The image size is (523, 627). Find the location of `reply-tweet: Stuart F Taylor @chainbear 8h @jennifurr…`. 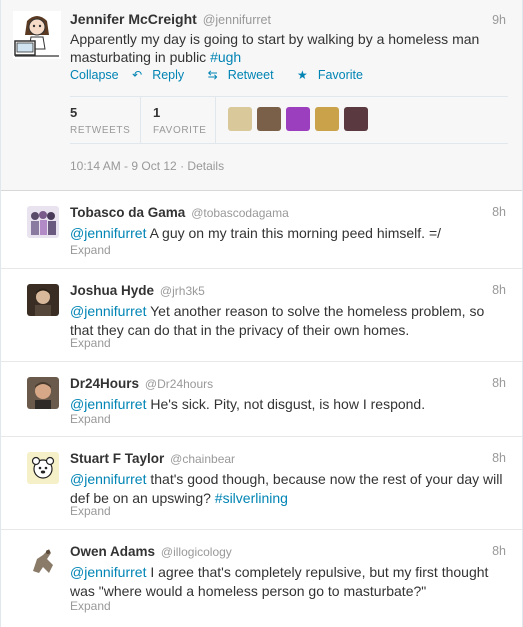

reply-tweet: Stuart F Taylor @chainbear 8h @jennifurr… is located at coordinates (261, 483).